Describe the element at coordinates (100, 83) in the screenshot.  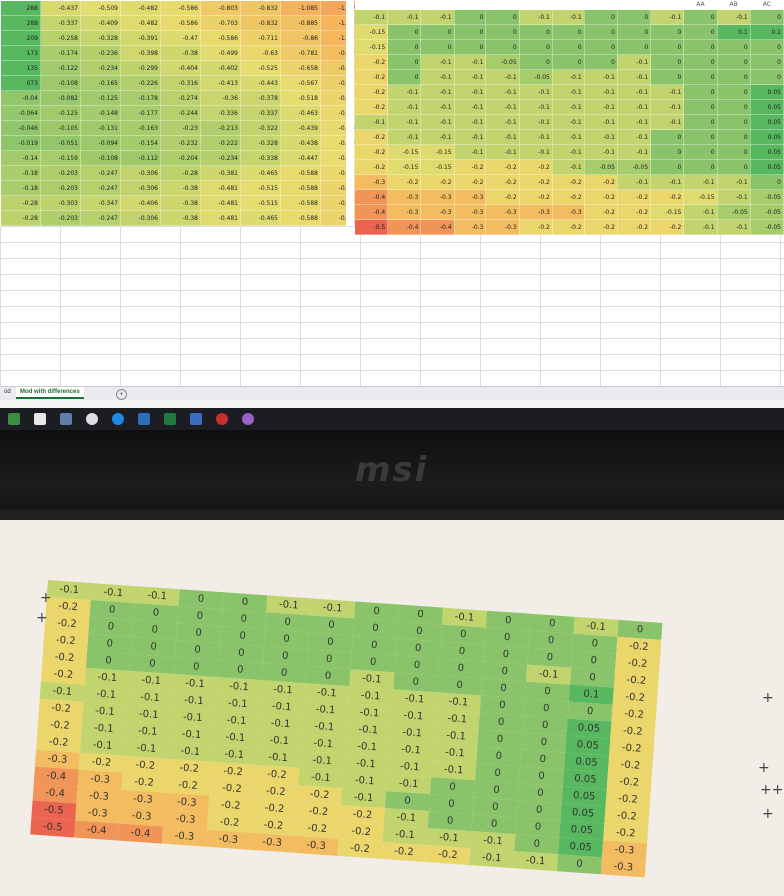
I see `cell: -0.165` at that location.